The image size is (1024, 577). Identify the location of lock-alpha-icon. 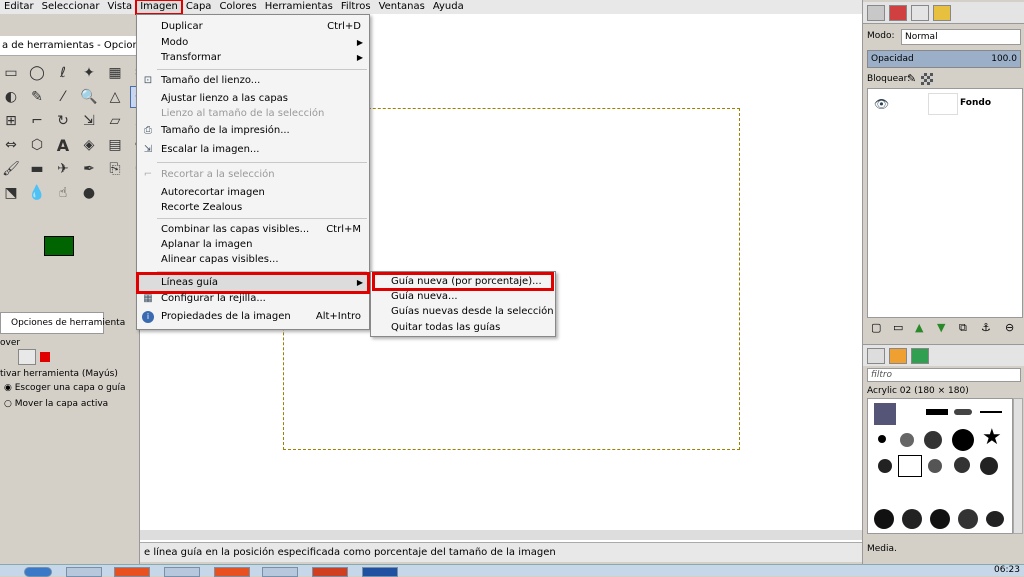
(927, 79).